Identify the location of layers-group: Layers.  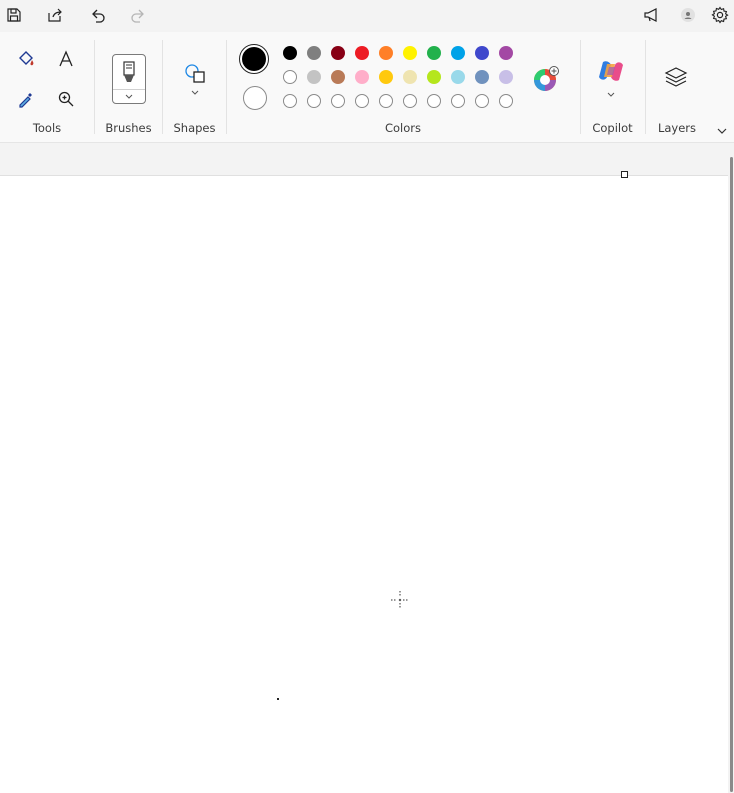
(677, 87).